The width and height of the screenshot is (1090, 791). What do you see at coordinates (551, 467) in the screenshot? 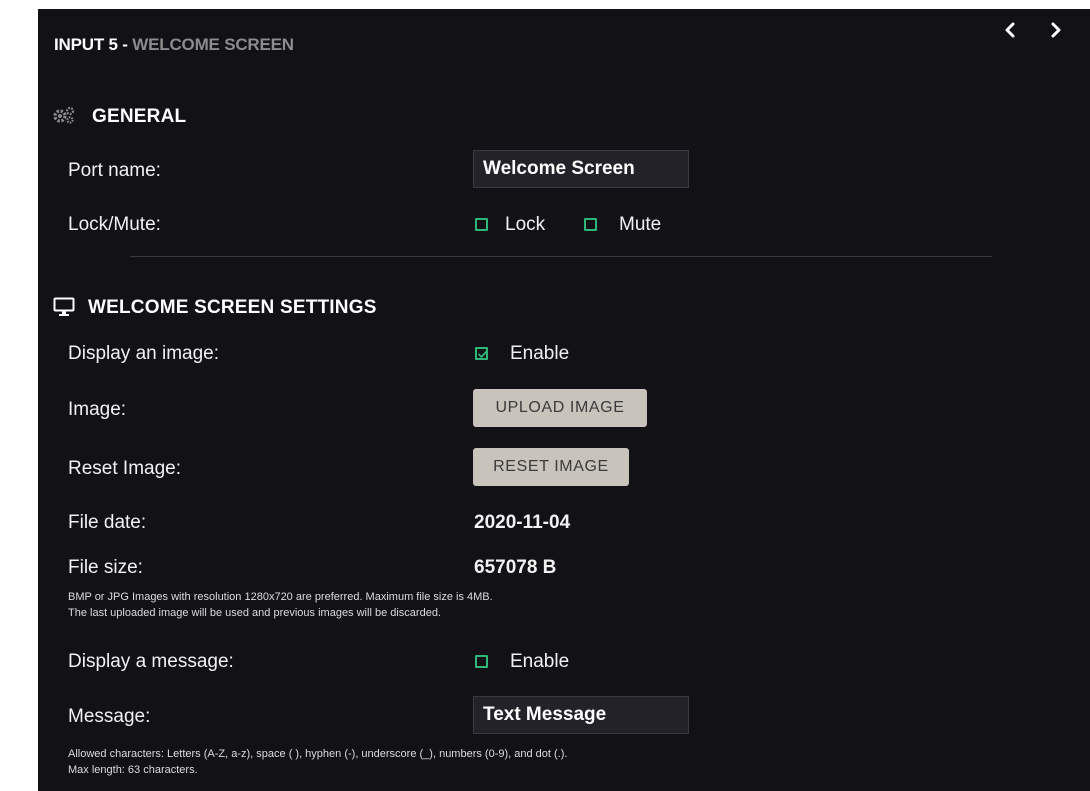
I see `reset-image-button: RESET IMAGE` at bounding box center [551, 467].